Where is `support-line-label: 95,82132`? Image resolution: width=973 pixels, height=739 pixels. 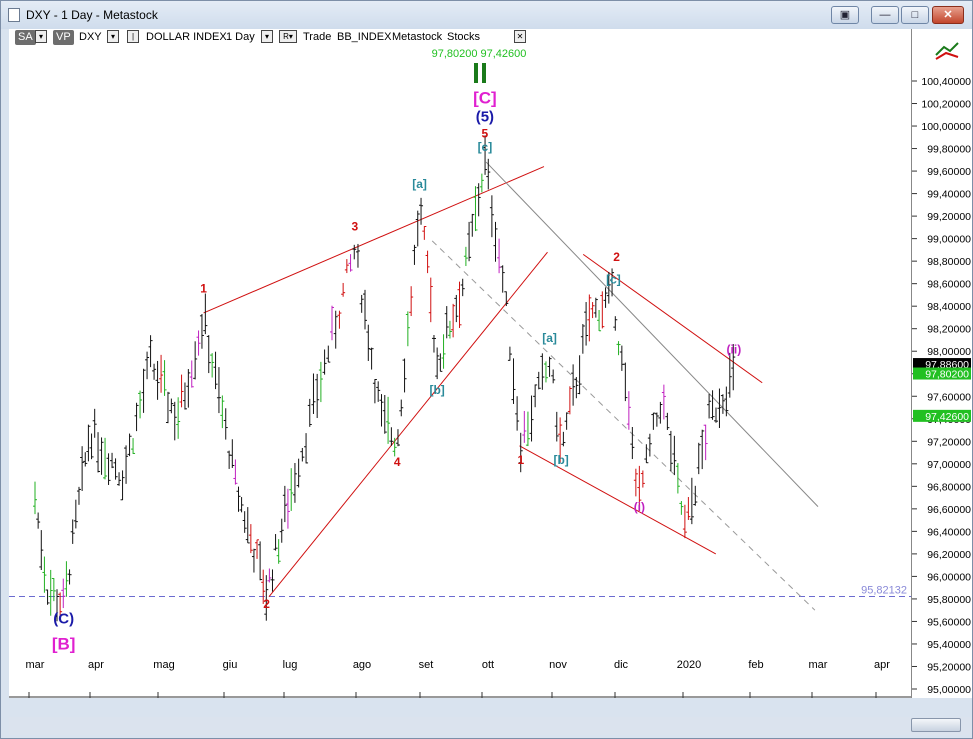
support-line-label: 95,82132 is located at coordinates (884, 591).